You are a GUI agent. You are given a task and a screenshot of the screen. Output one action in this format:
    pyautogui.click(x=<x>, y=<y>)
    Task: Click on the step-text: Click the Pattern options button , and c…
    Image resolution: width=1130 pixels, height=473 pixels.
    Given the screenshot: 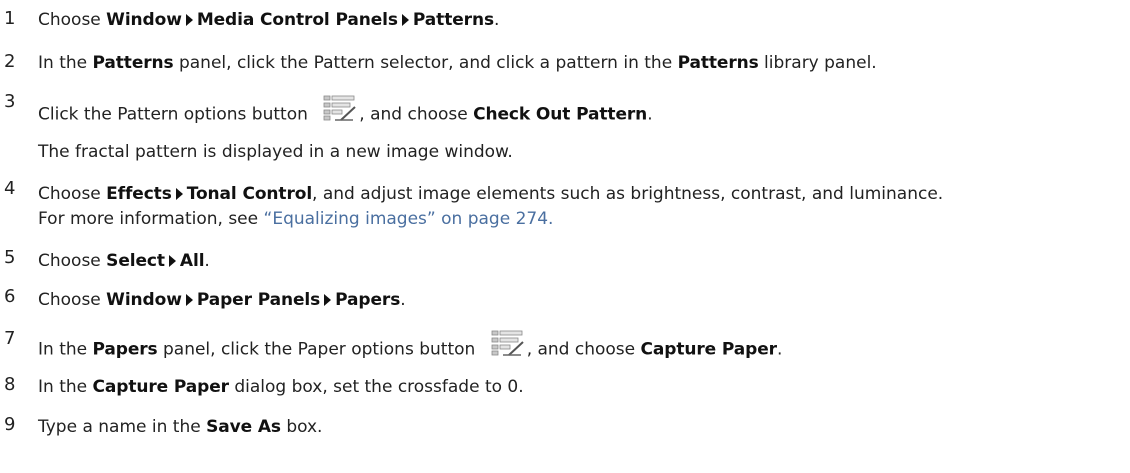 What is the action you would take?
    pyautogui.click(x=345, y=113)
    